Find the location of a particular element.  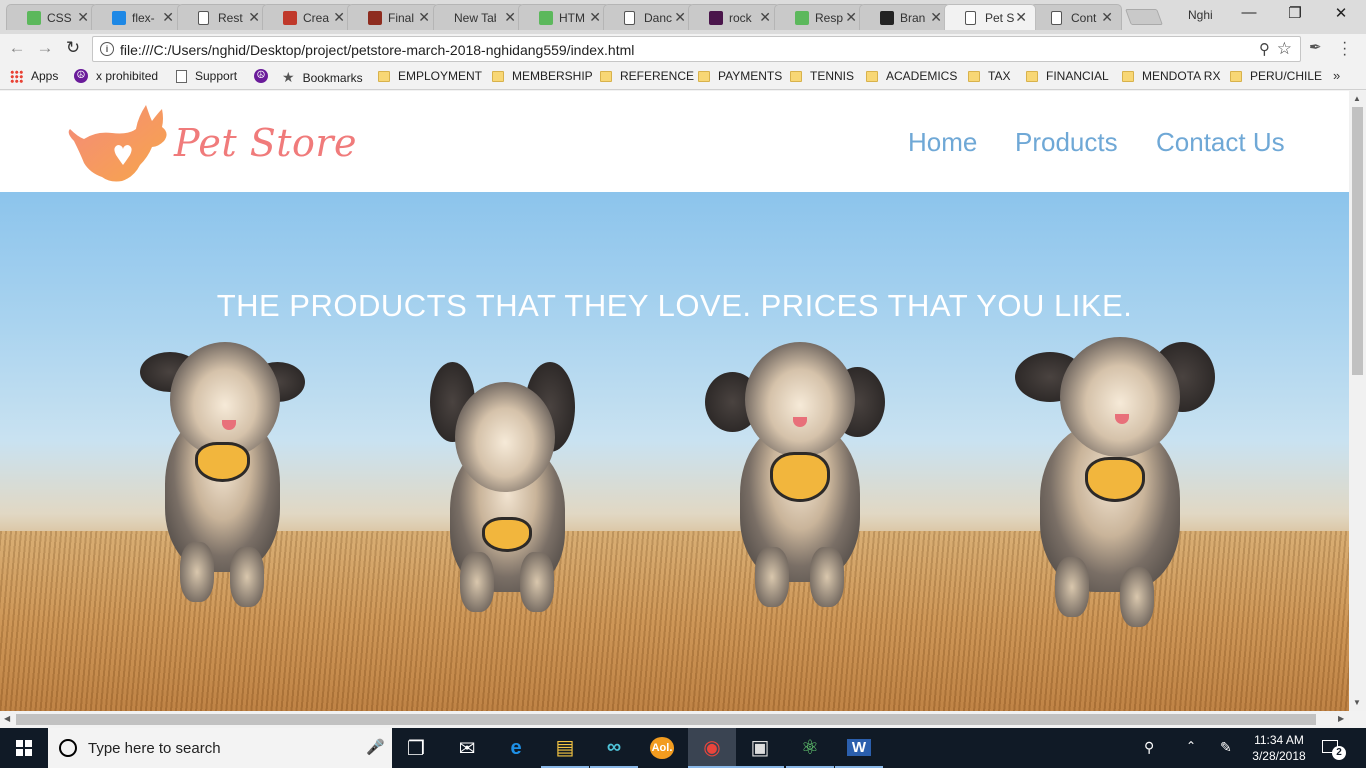

nav-home: Home is located at coordinates (942, 142).